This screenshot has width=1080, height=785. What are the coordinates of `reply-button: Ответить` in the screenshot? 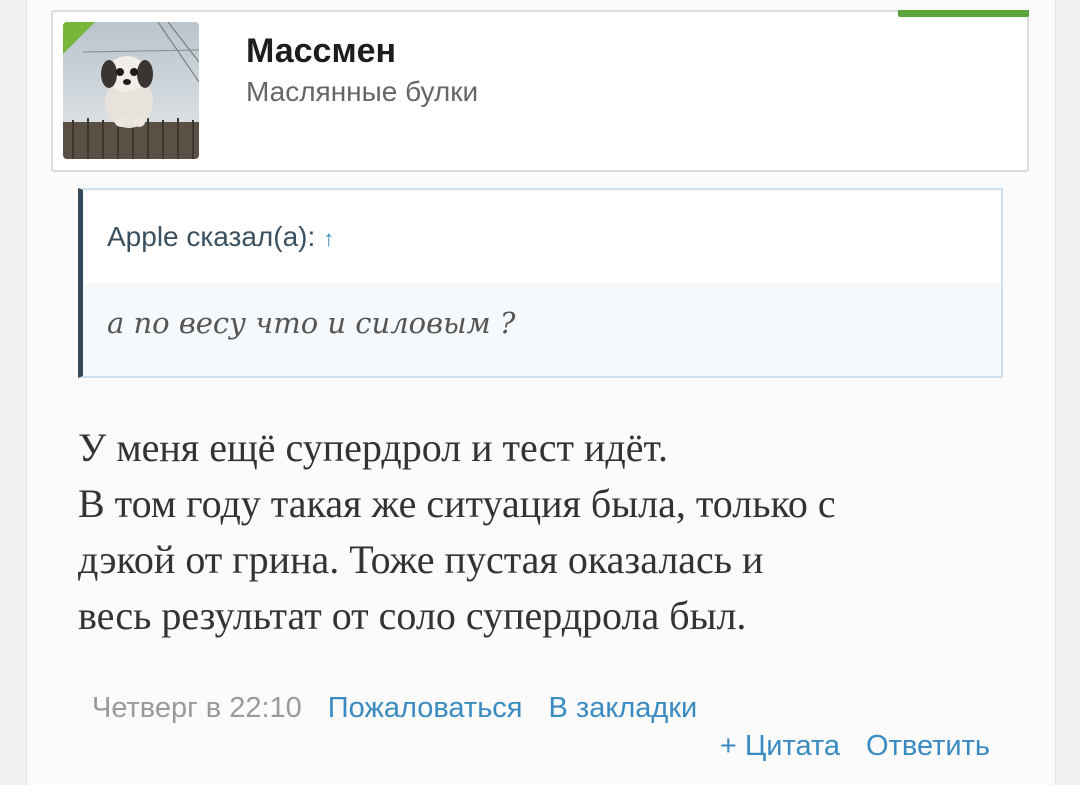 It's located at (928, 746).